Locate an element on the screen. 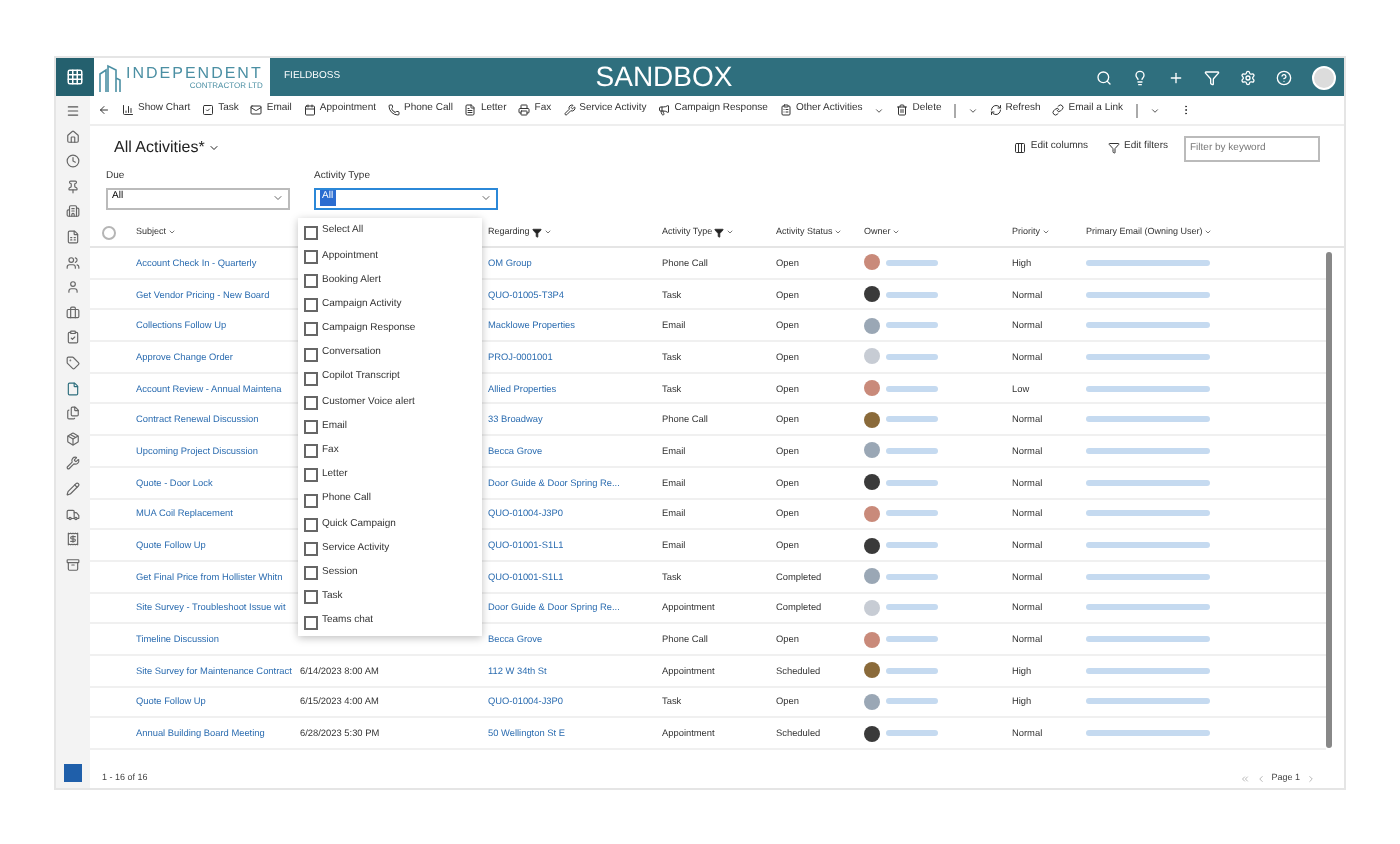 The image size is (1400, 844). people-icon is located at coordinates (73, 262).